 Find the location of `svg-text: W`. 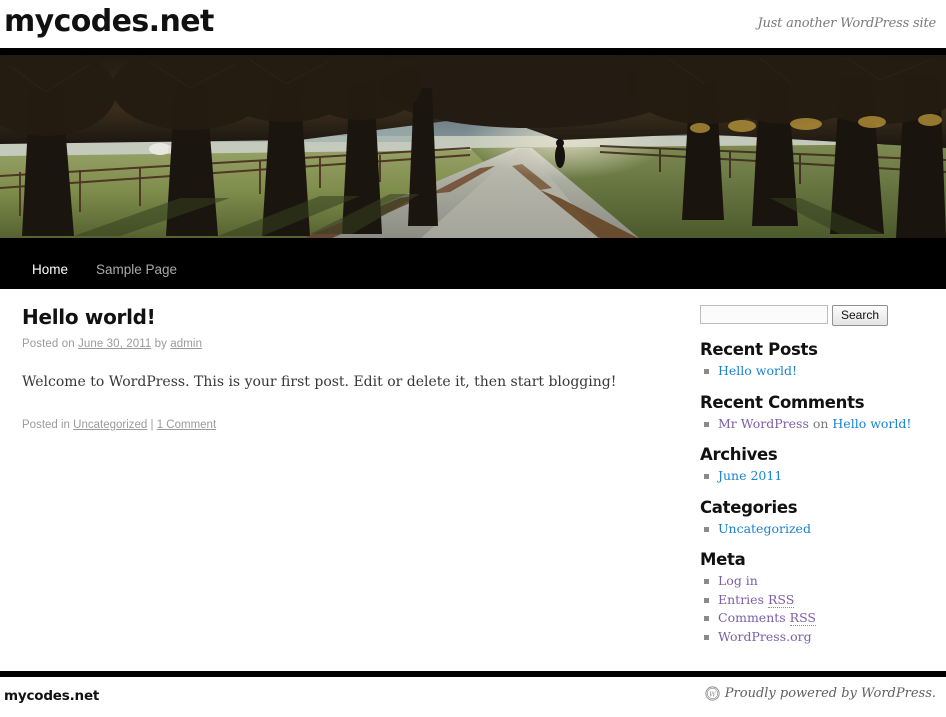

svg-text: W is located at coordinates (712, 694).